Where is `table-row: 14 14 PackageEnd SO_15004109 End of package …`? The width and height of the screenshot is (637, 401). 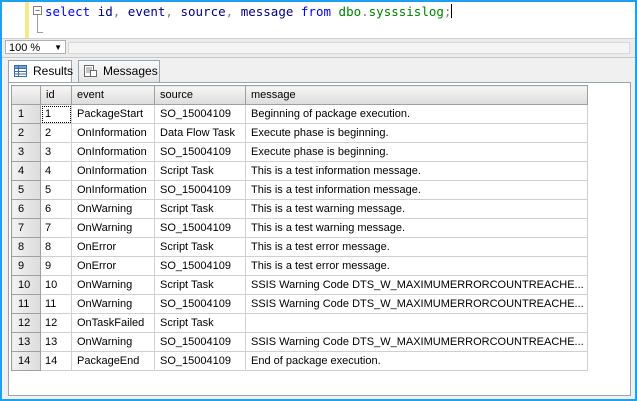 table-row: 14 14 PackageEnd SO_15004109 End of package … is located at coordinates (299, 361).